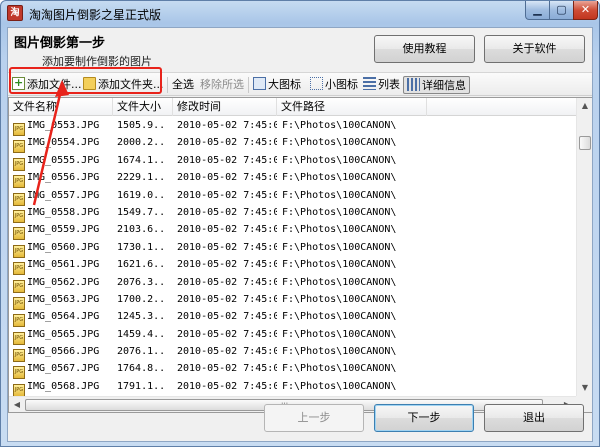 The image size is (600, 447). I want to click on modified-time-cell: 2010-05-02 7:45:08, so click(227, 351).